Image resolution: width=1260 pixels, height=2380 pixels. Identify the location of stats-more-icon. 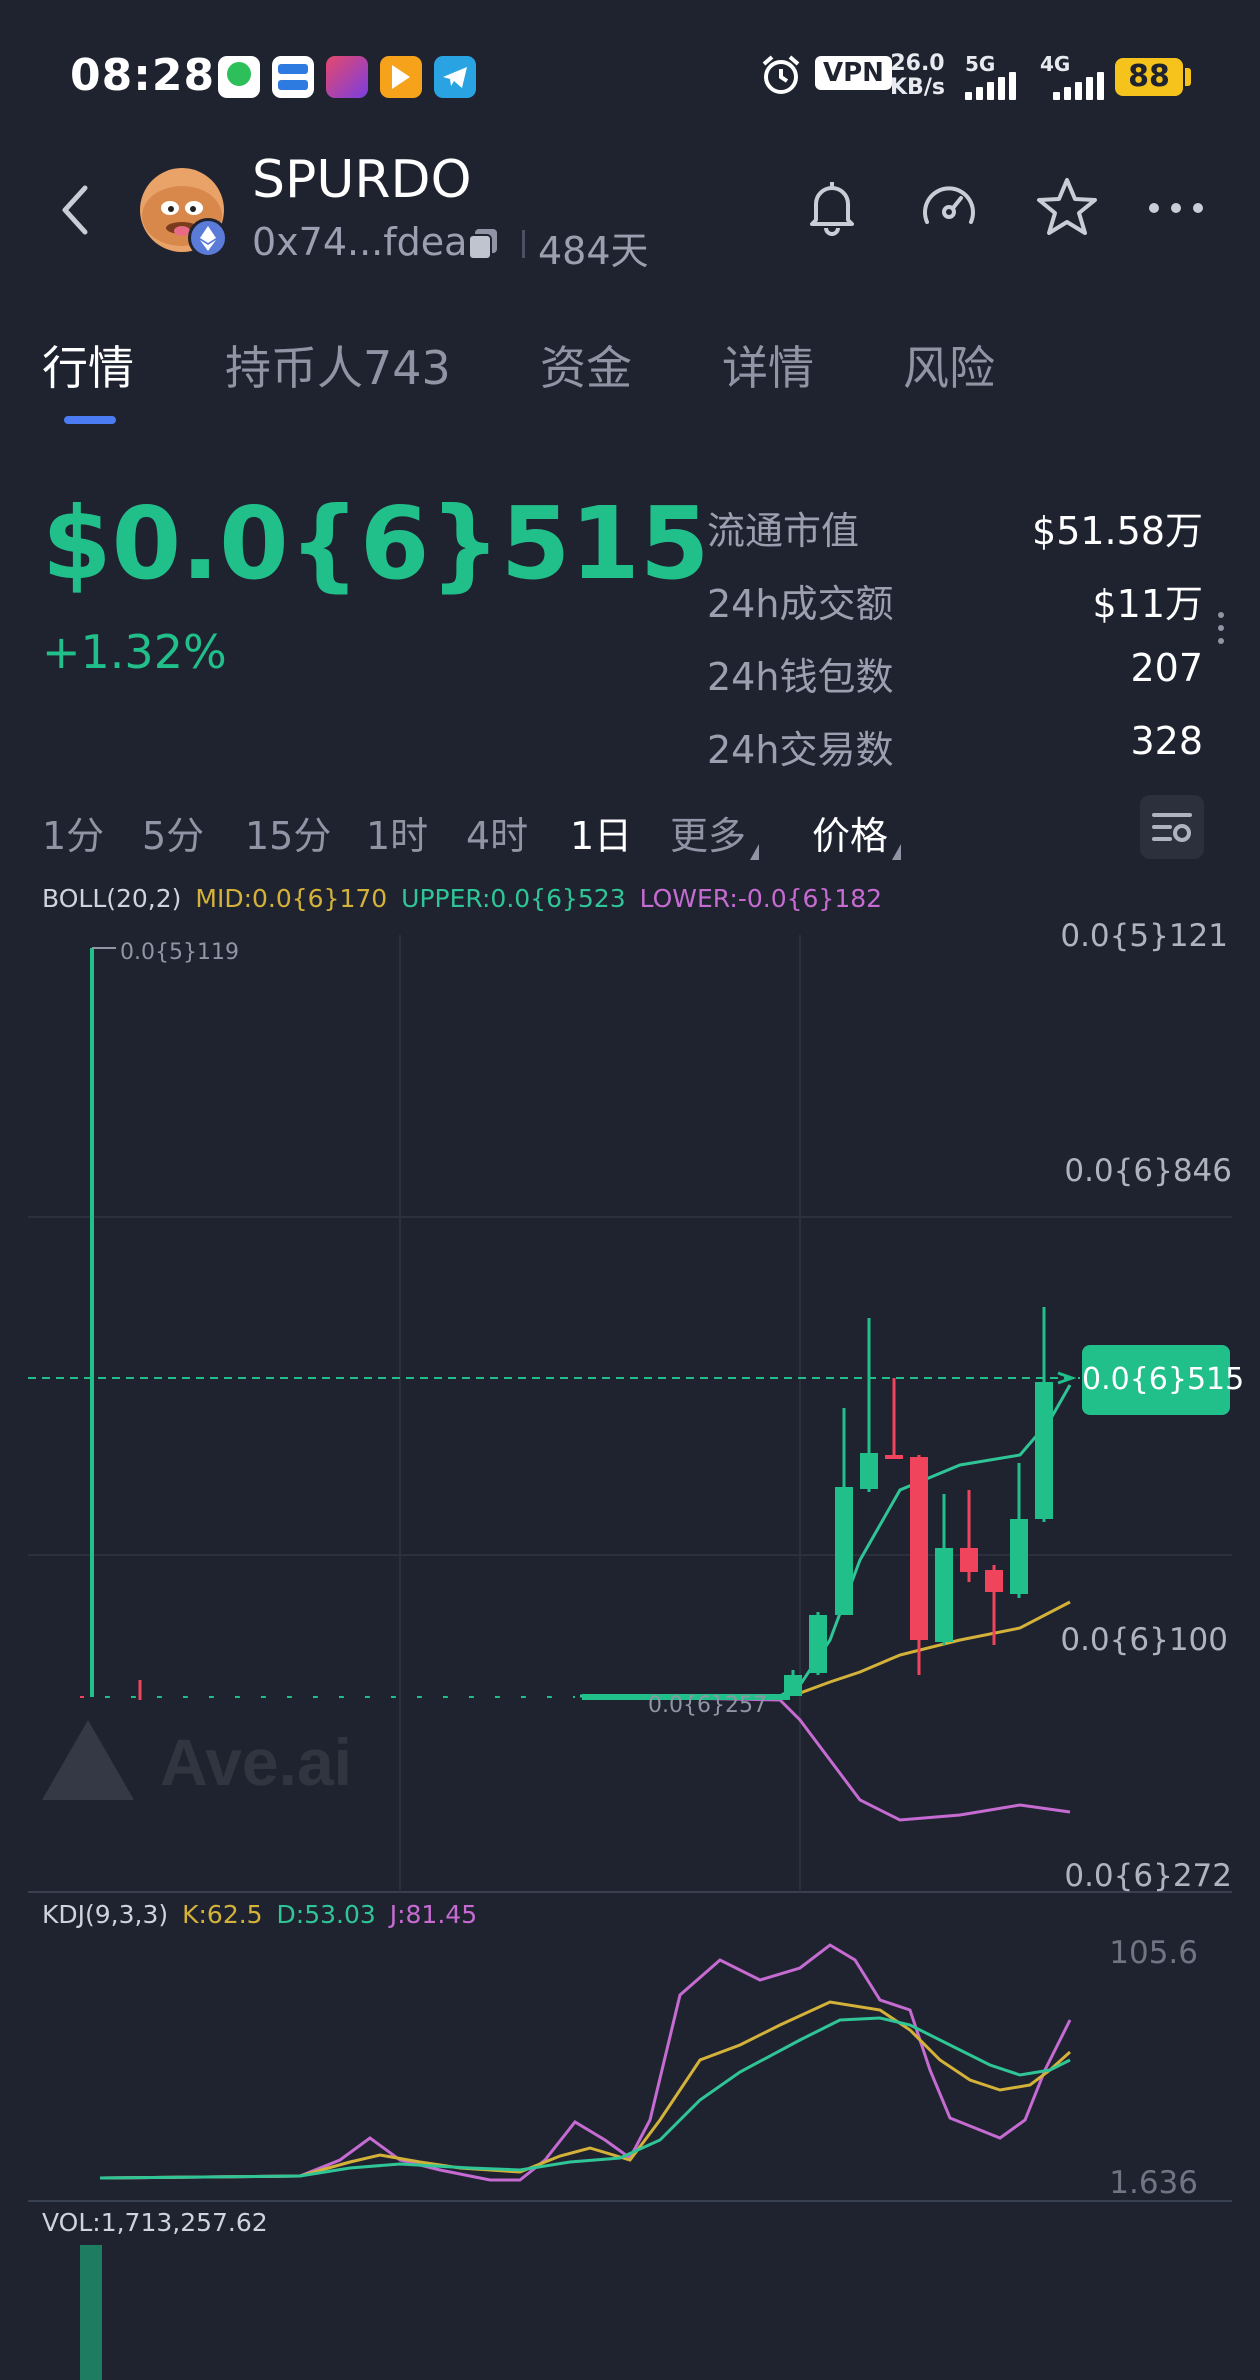
(1221, 631).